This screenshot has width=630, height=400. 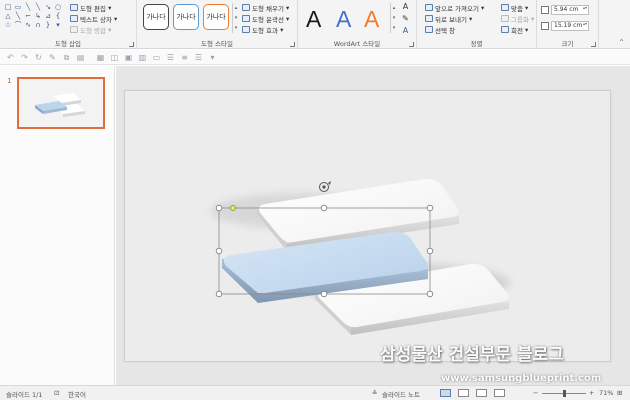 What do you see at coordinates (100, 57) in the screenshot?
I see `table-icon: ▦` at bounding box center [100, 57].